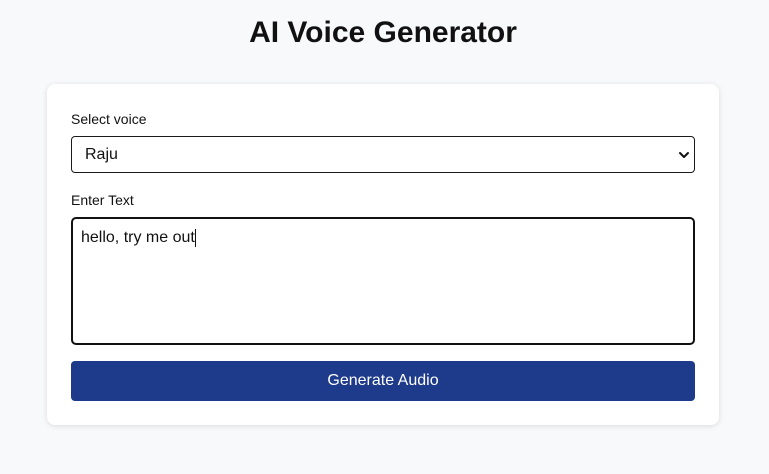 This screenshot has width=769, height=474. Describe the element at coordinates (383, 154) in the screenshot. I see `voice-select: Raju` at that location.